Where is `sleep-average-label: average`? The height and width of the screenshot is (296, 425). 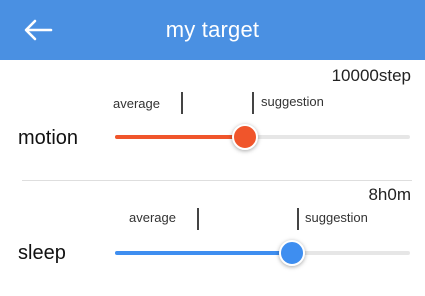 sleep-average-label: average is located at coordinates (152, 217).